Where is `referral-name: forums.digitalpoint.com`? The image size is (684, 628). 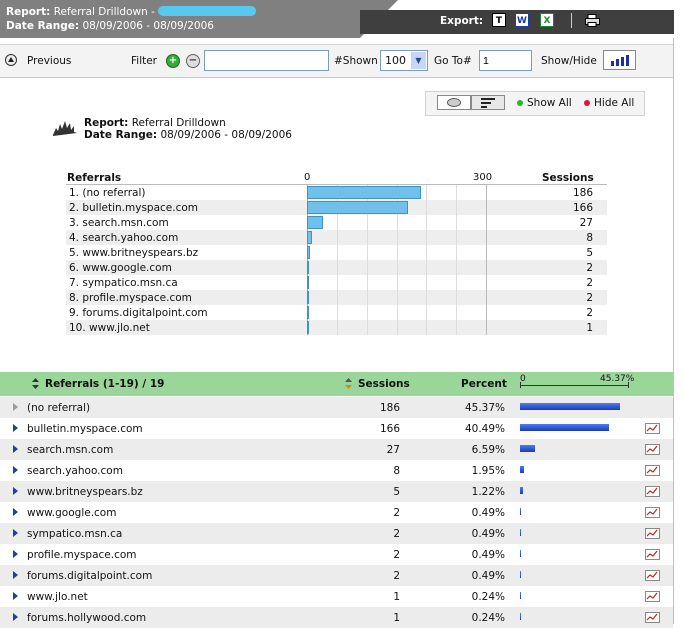 referral-name: forums.digitalpoint.com is located at coordinates (89, 576).